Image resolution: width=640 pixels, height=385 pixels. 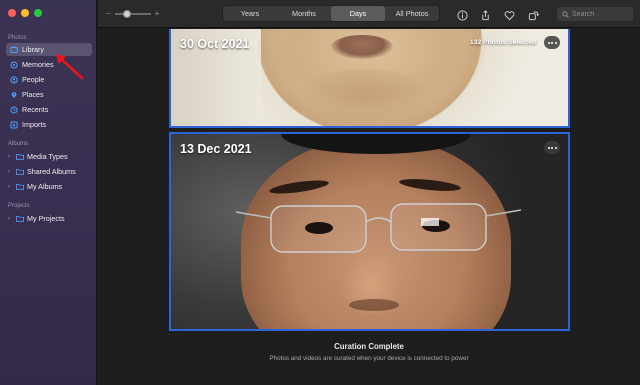 I want to click on sidebar-item-media-types: › Media Types, so click(x=49, y=156).